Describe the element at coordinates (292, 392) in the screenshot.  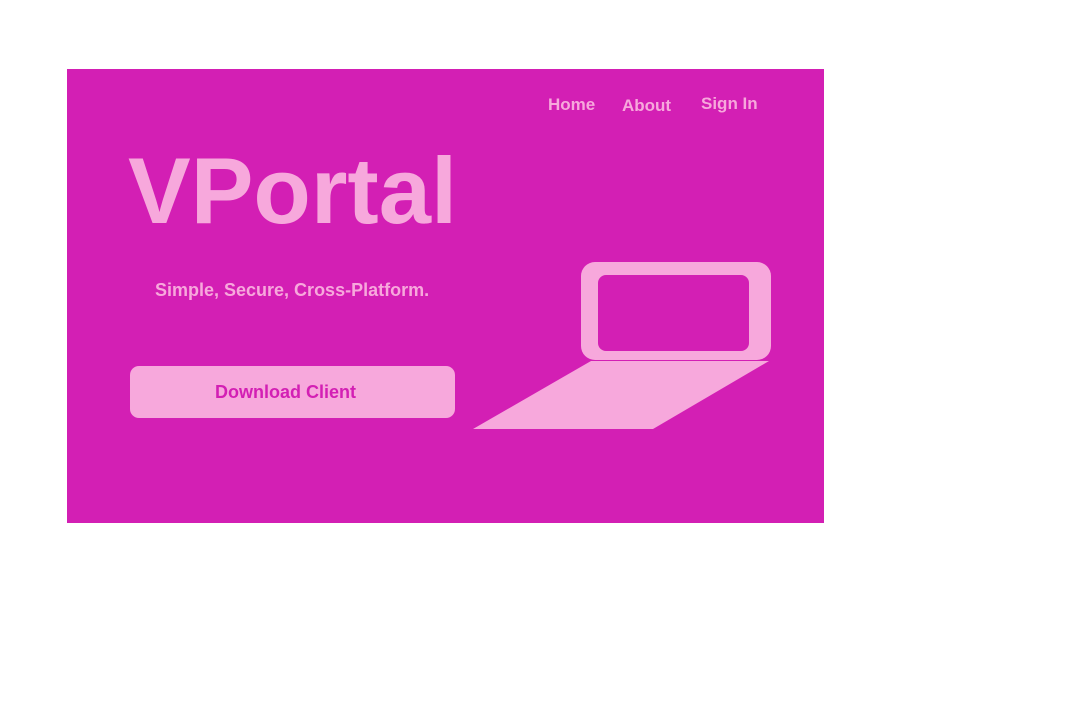
I see `download-client-button: Download Client` at that location.